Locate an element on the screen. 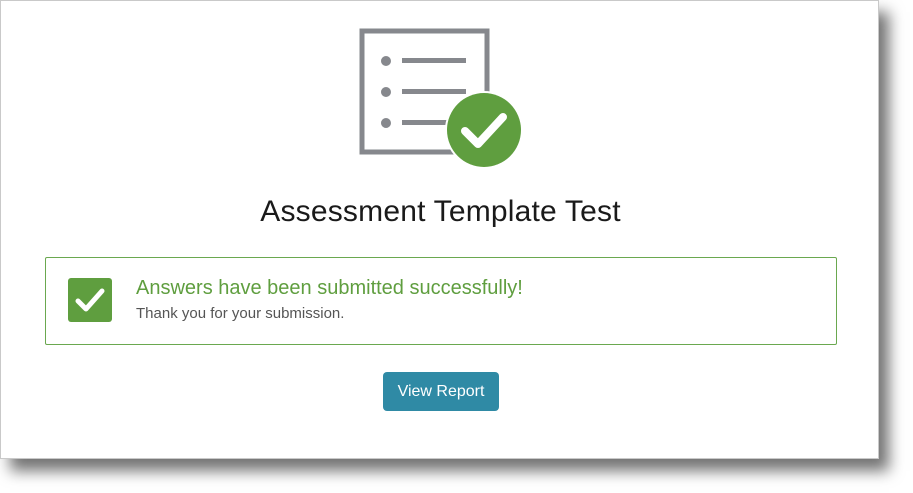  alert-message: Thank you for your submission. is located at coordinates (240, 313).